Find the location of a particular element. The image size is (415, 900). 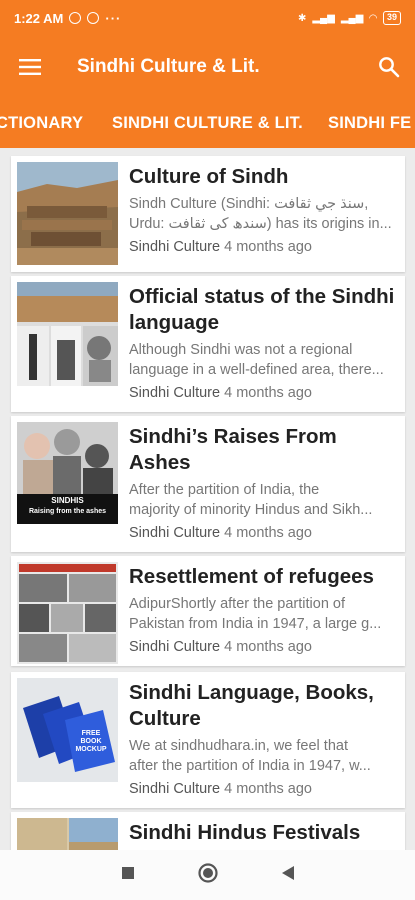

status-time: 1:22 AM is located at coordinates (39, 18).